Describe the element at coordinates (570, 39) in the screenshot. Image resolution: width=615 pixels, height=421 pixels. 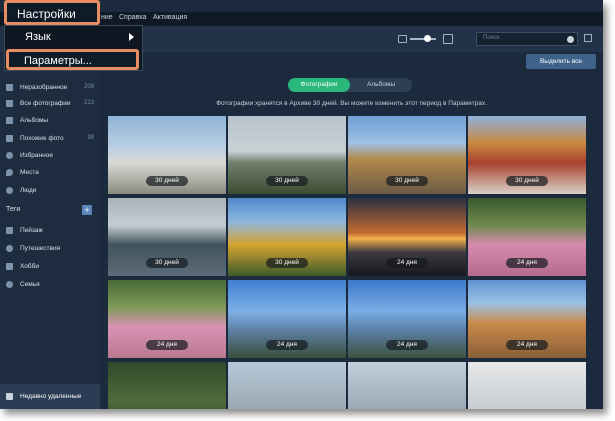
I see `clear-search-icon` at that location.